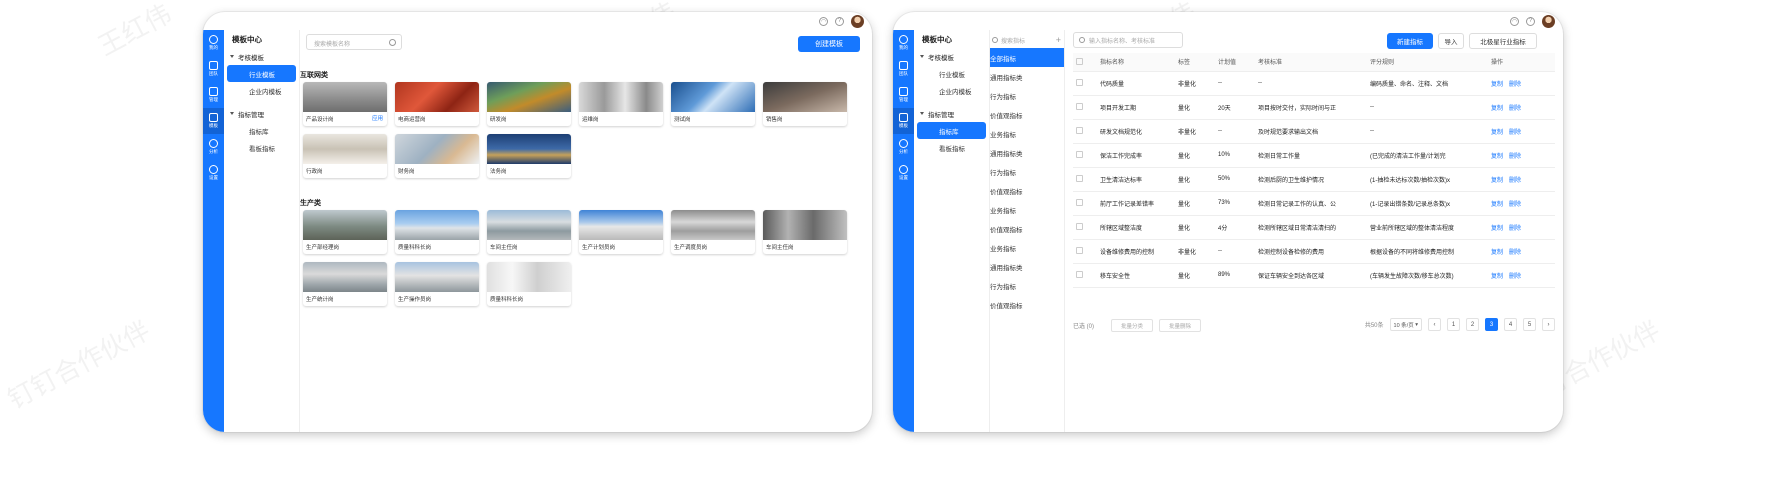 This screenshot has width=1778, height=498. Describe the element at coordinates (437, 104) in the screenshot. I see `template-card: 电商运营岗` at that location.